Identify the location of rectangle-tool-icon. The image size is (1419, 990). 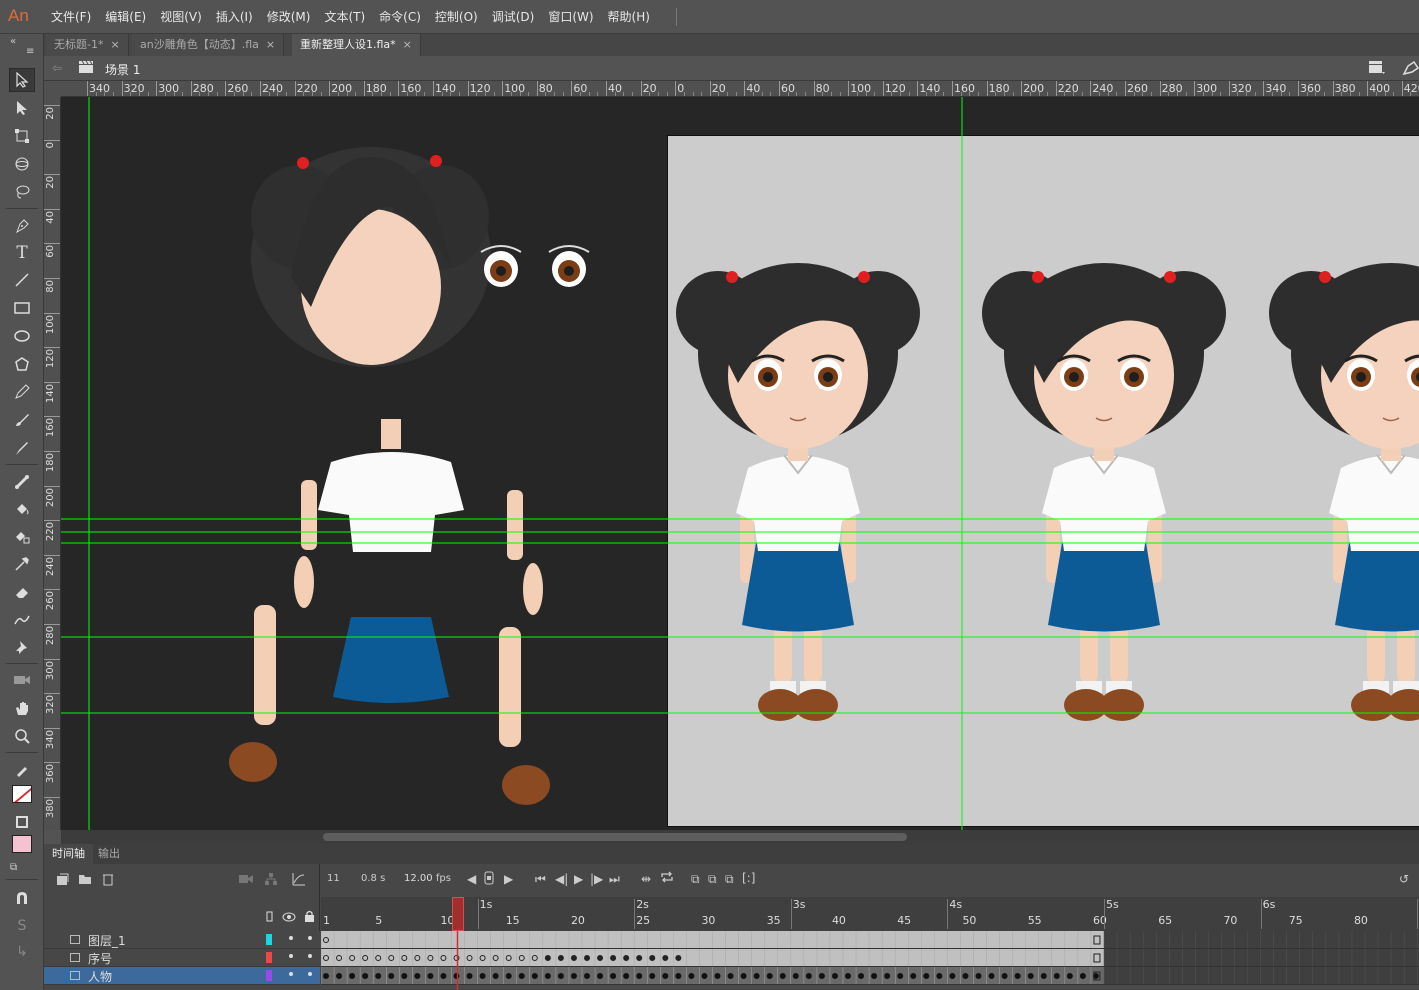
(22, 308).